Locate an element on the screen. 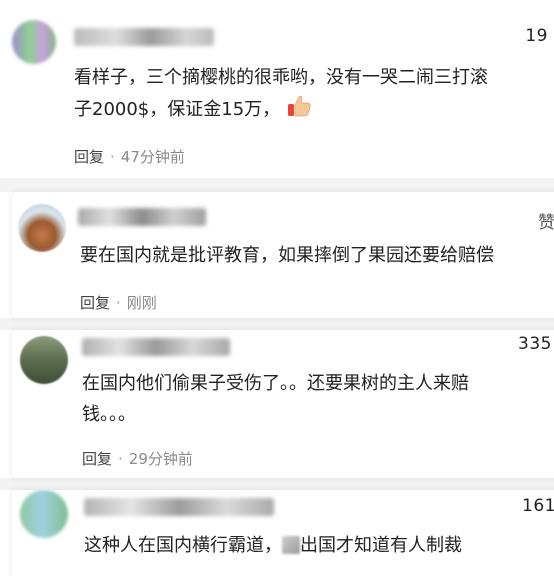 The height and width of the screenshot is (576, 554). timestamp: 29分钟前 is located at coordinates (160, 459).